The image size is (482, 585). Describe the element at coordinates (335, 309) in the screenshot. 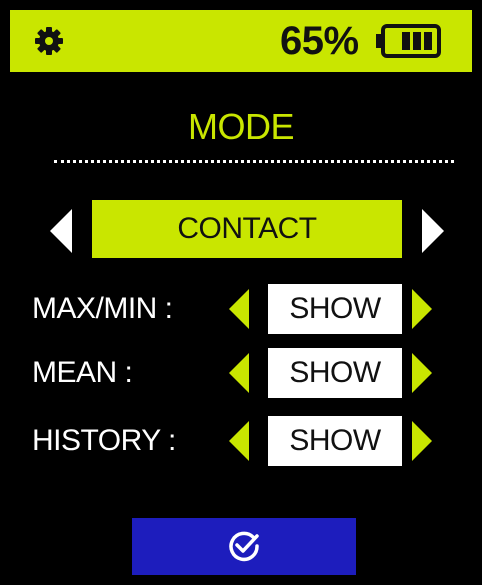

I see `max-min-value: SHOW` at that location.